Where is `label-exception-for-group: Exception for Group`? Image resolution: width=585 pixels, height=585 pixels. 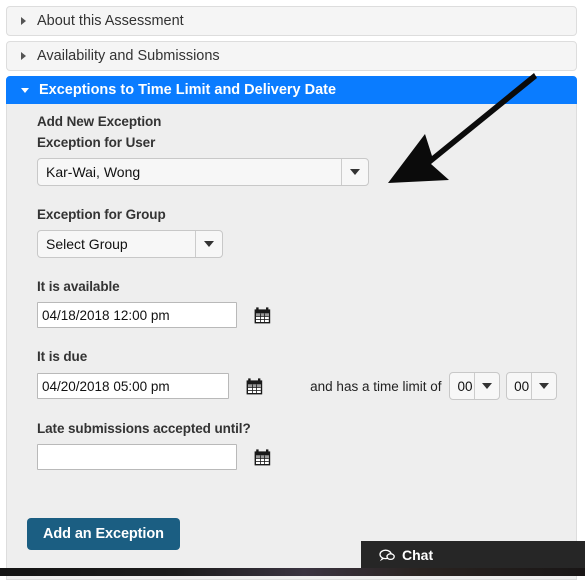 label-exception-for-group: Exception for Group is located at coordinates (101, 214).